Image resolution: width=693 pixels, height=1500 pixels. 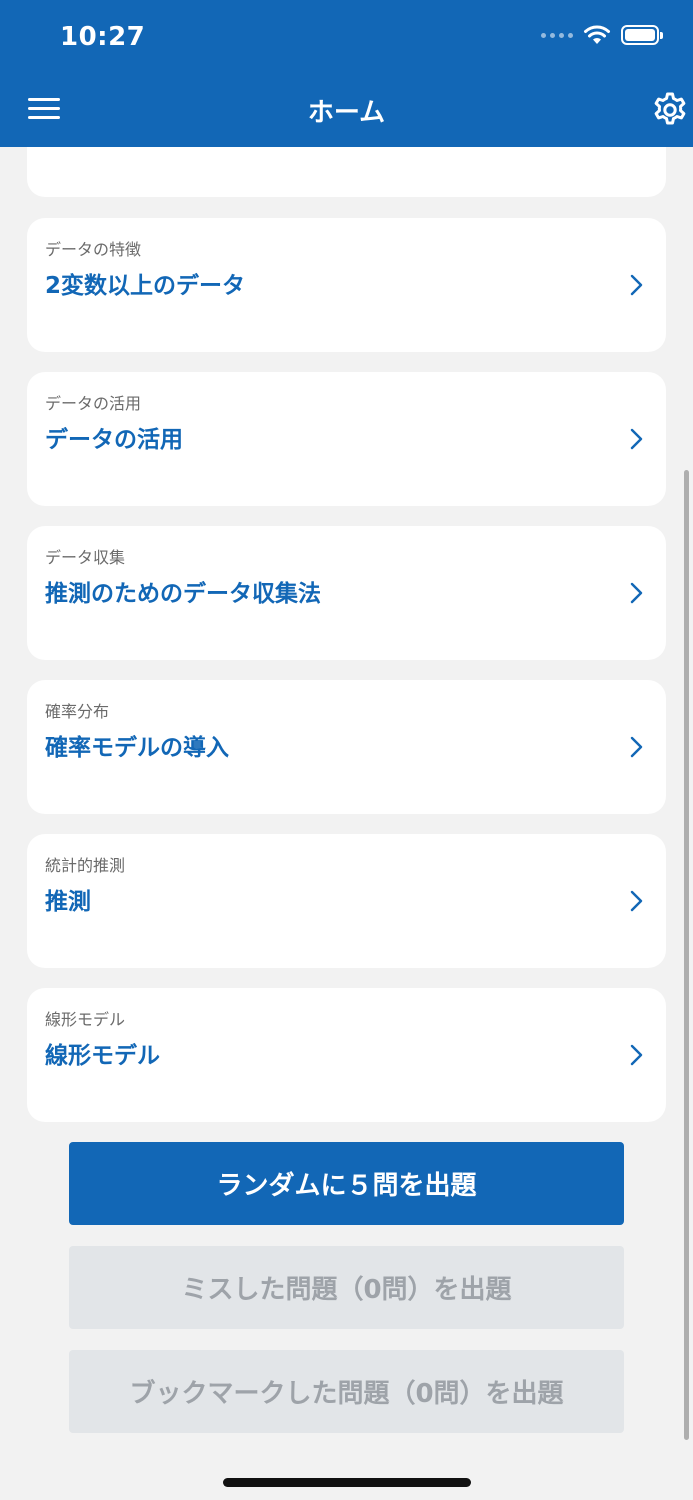 I want to click on battery-icon, so click(x=642, y=35).